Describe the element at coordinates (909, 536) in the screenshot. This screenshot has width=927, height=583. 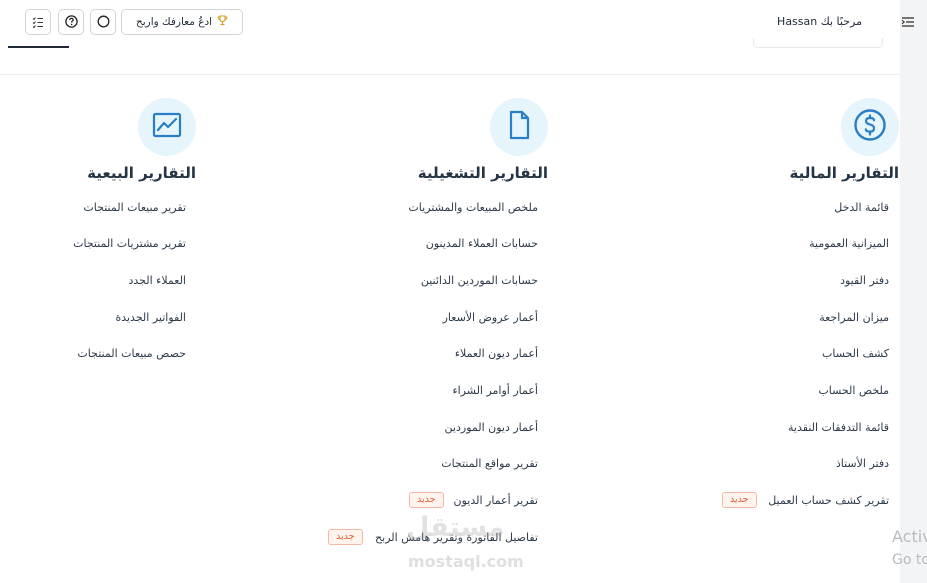
I see `activation-notice-line1: Activ` at that location.